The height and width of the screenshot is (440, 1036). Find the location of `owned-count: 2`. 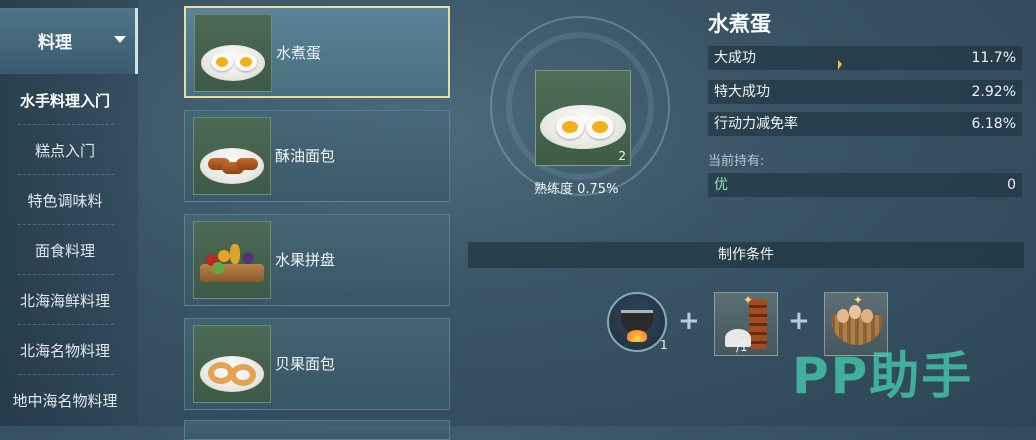

owned-count: 2 is located at coordinates (622, 156).